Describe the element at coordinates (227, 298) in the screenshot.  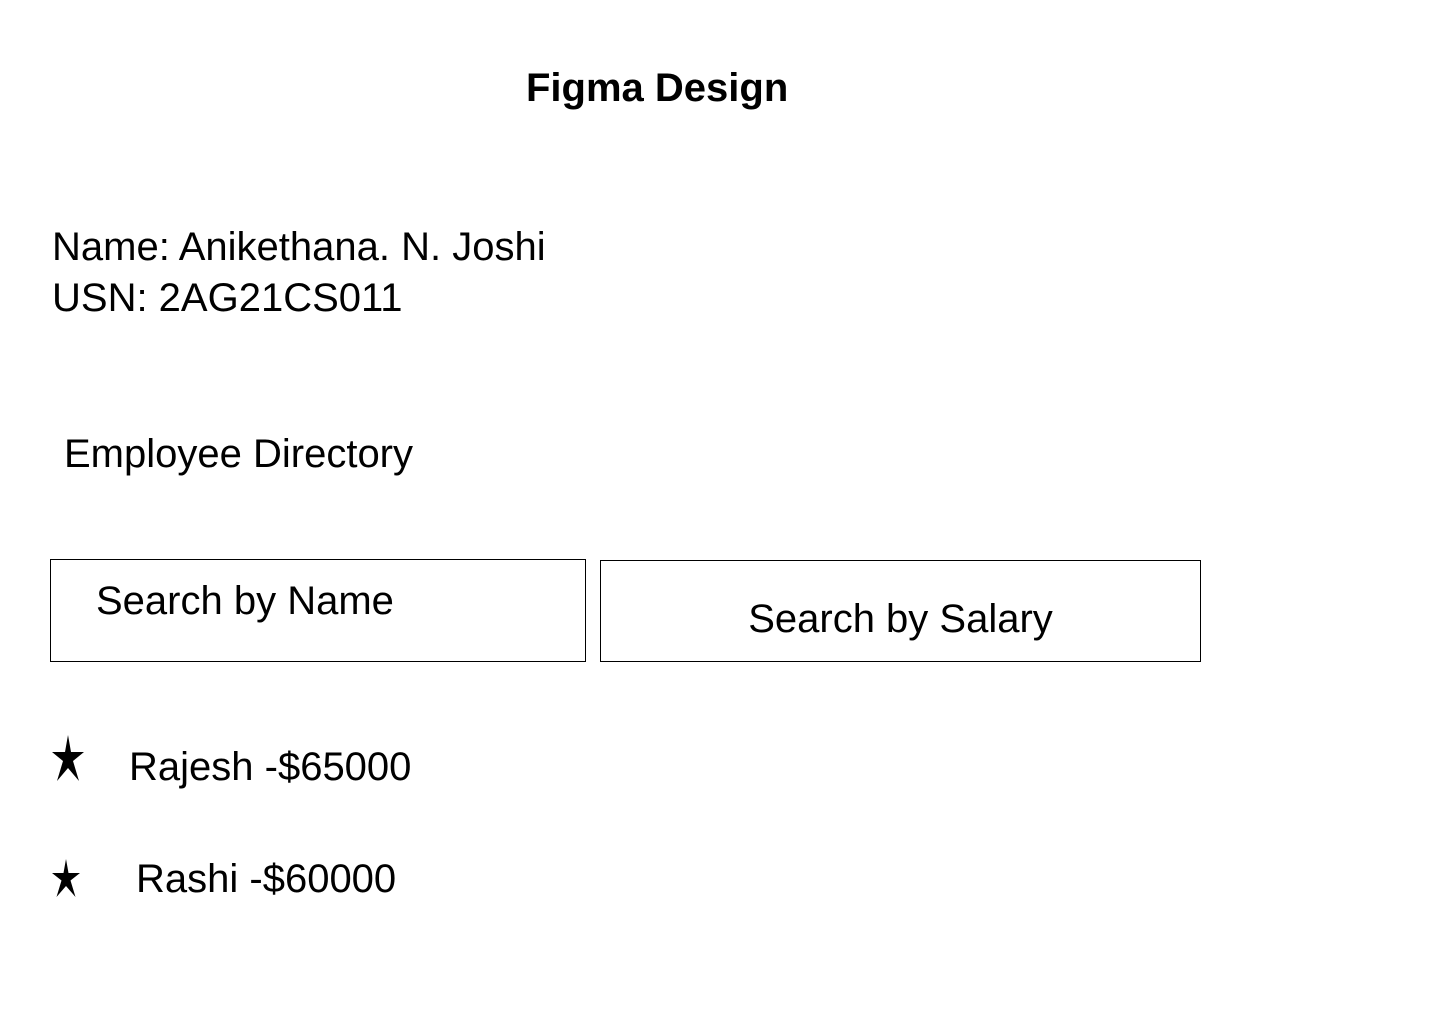
I see `student-usn: USN: 2AG21CS011` at that location.